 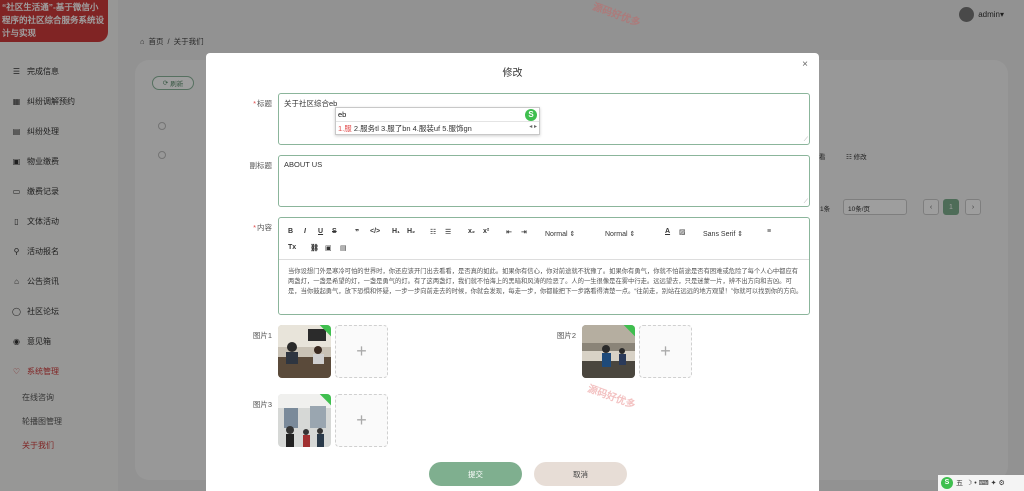 What do you see at coordinates (665, 351) in the screenshot?
I see `image2-upload-button: +` at bounding box center [665, 351].